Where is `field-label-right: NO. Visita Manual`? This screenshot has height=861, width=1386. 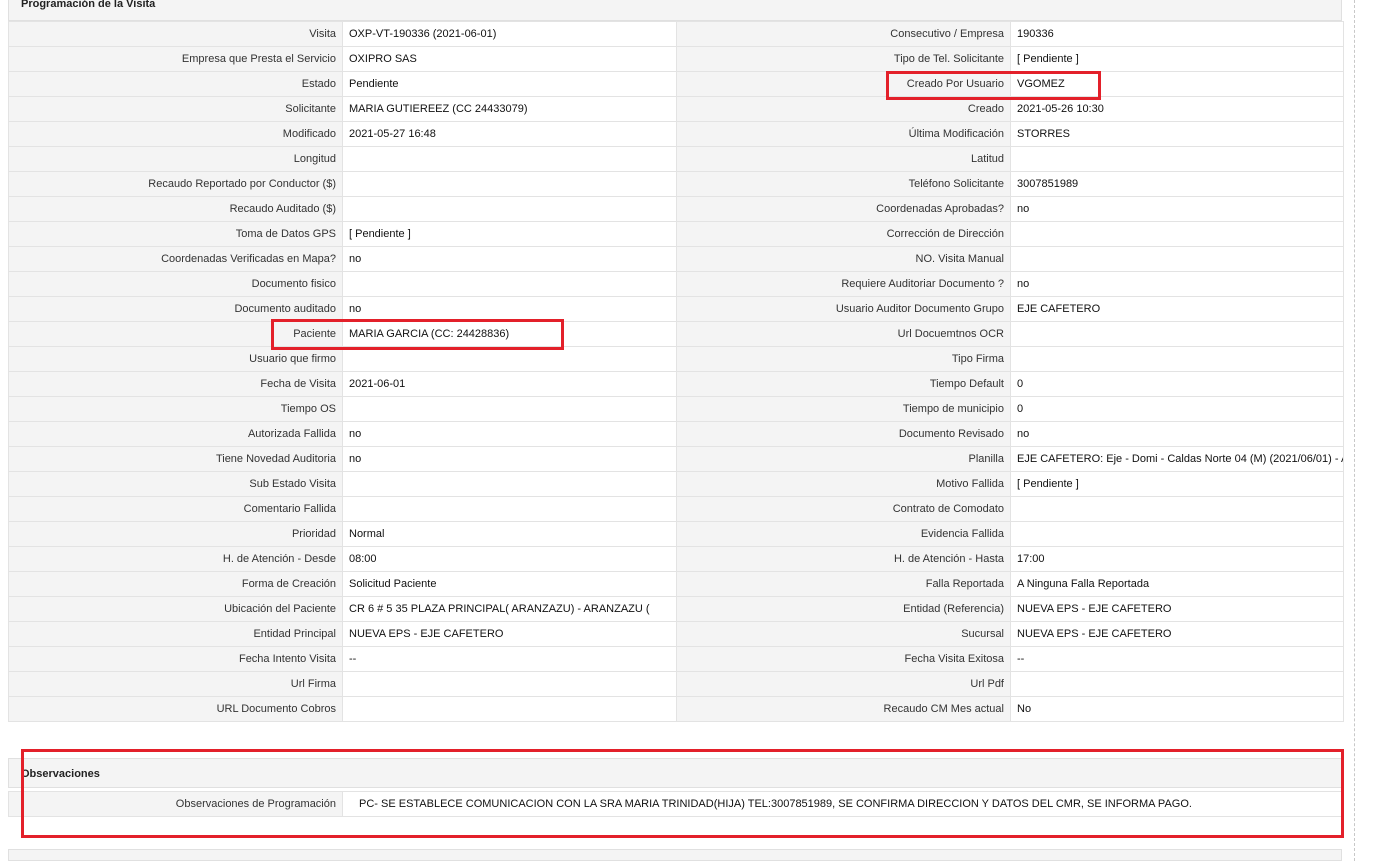
field-label-right: NO. Visita Manual is located at coordinates (843, 259).